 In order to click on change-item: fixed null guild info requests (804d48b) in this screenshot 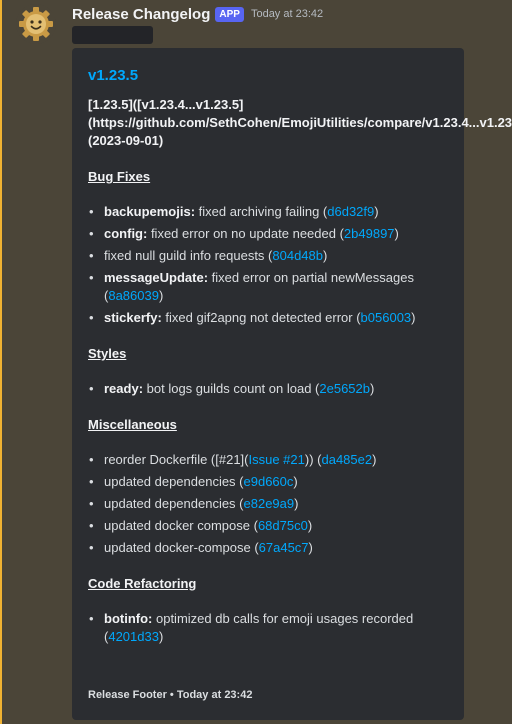, I will do `click(268, 256)`.